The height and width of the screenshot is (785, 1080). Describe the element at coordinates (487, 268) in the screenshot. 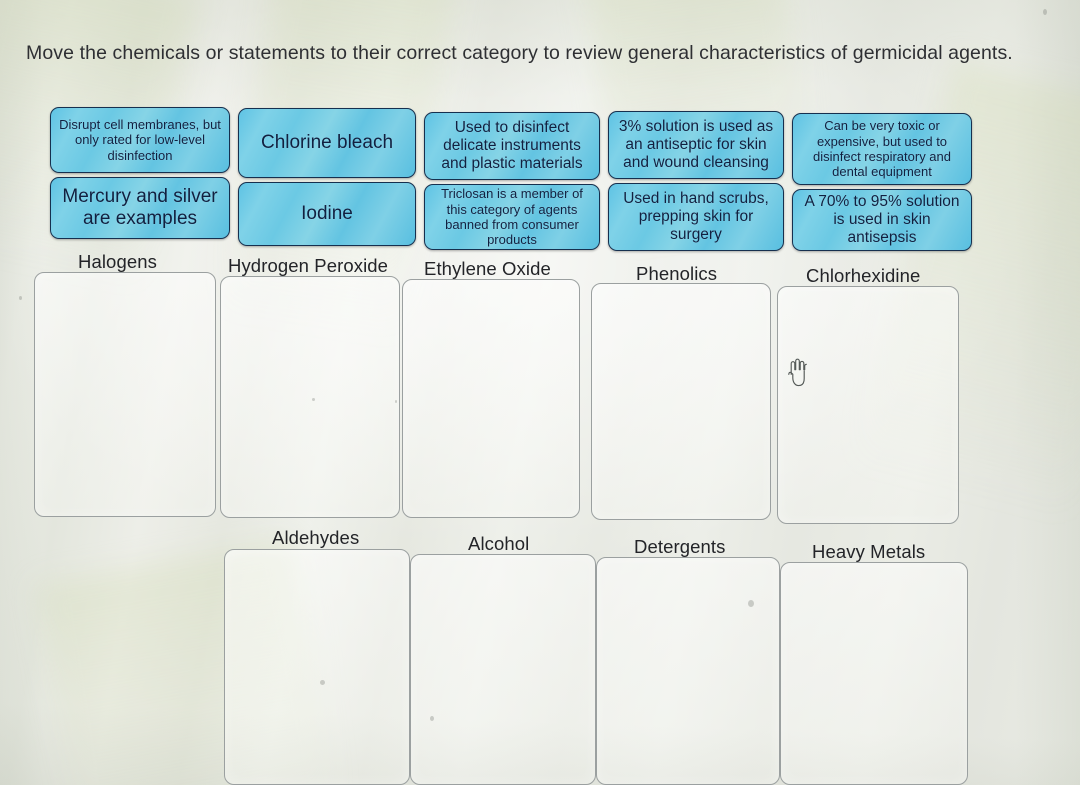

I see `category-label-ethylene-oxide: Ethylene Oxide` at that location.